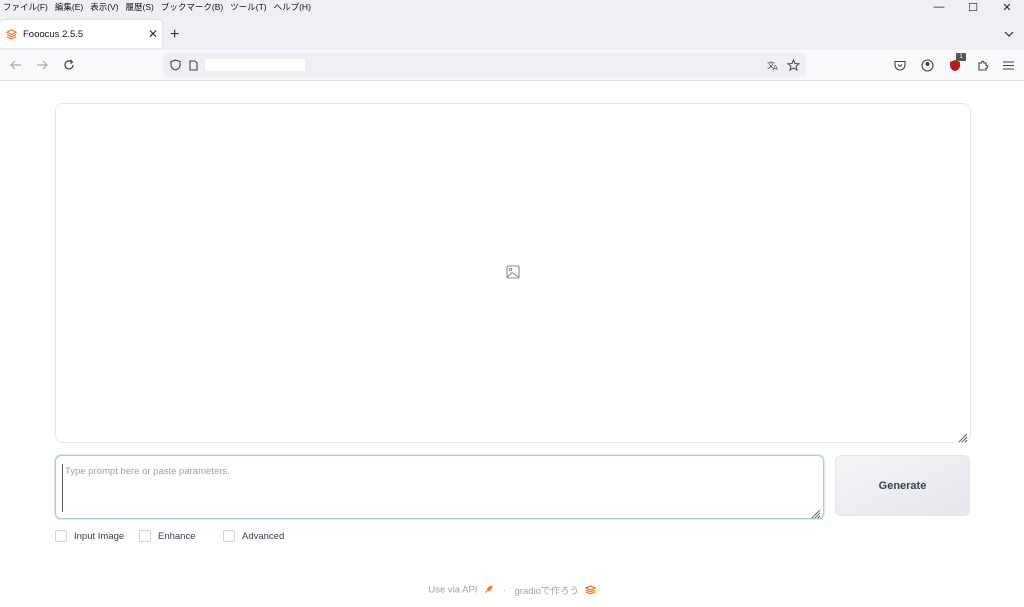 The image size is (1024, 607). What do you see at coordinates (961, 57) in the screenshot?
I see `extension-badge: 1` at bounding box center [961, 57].